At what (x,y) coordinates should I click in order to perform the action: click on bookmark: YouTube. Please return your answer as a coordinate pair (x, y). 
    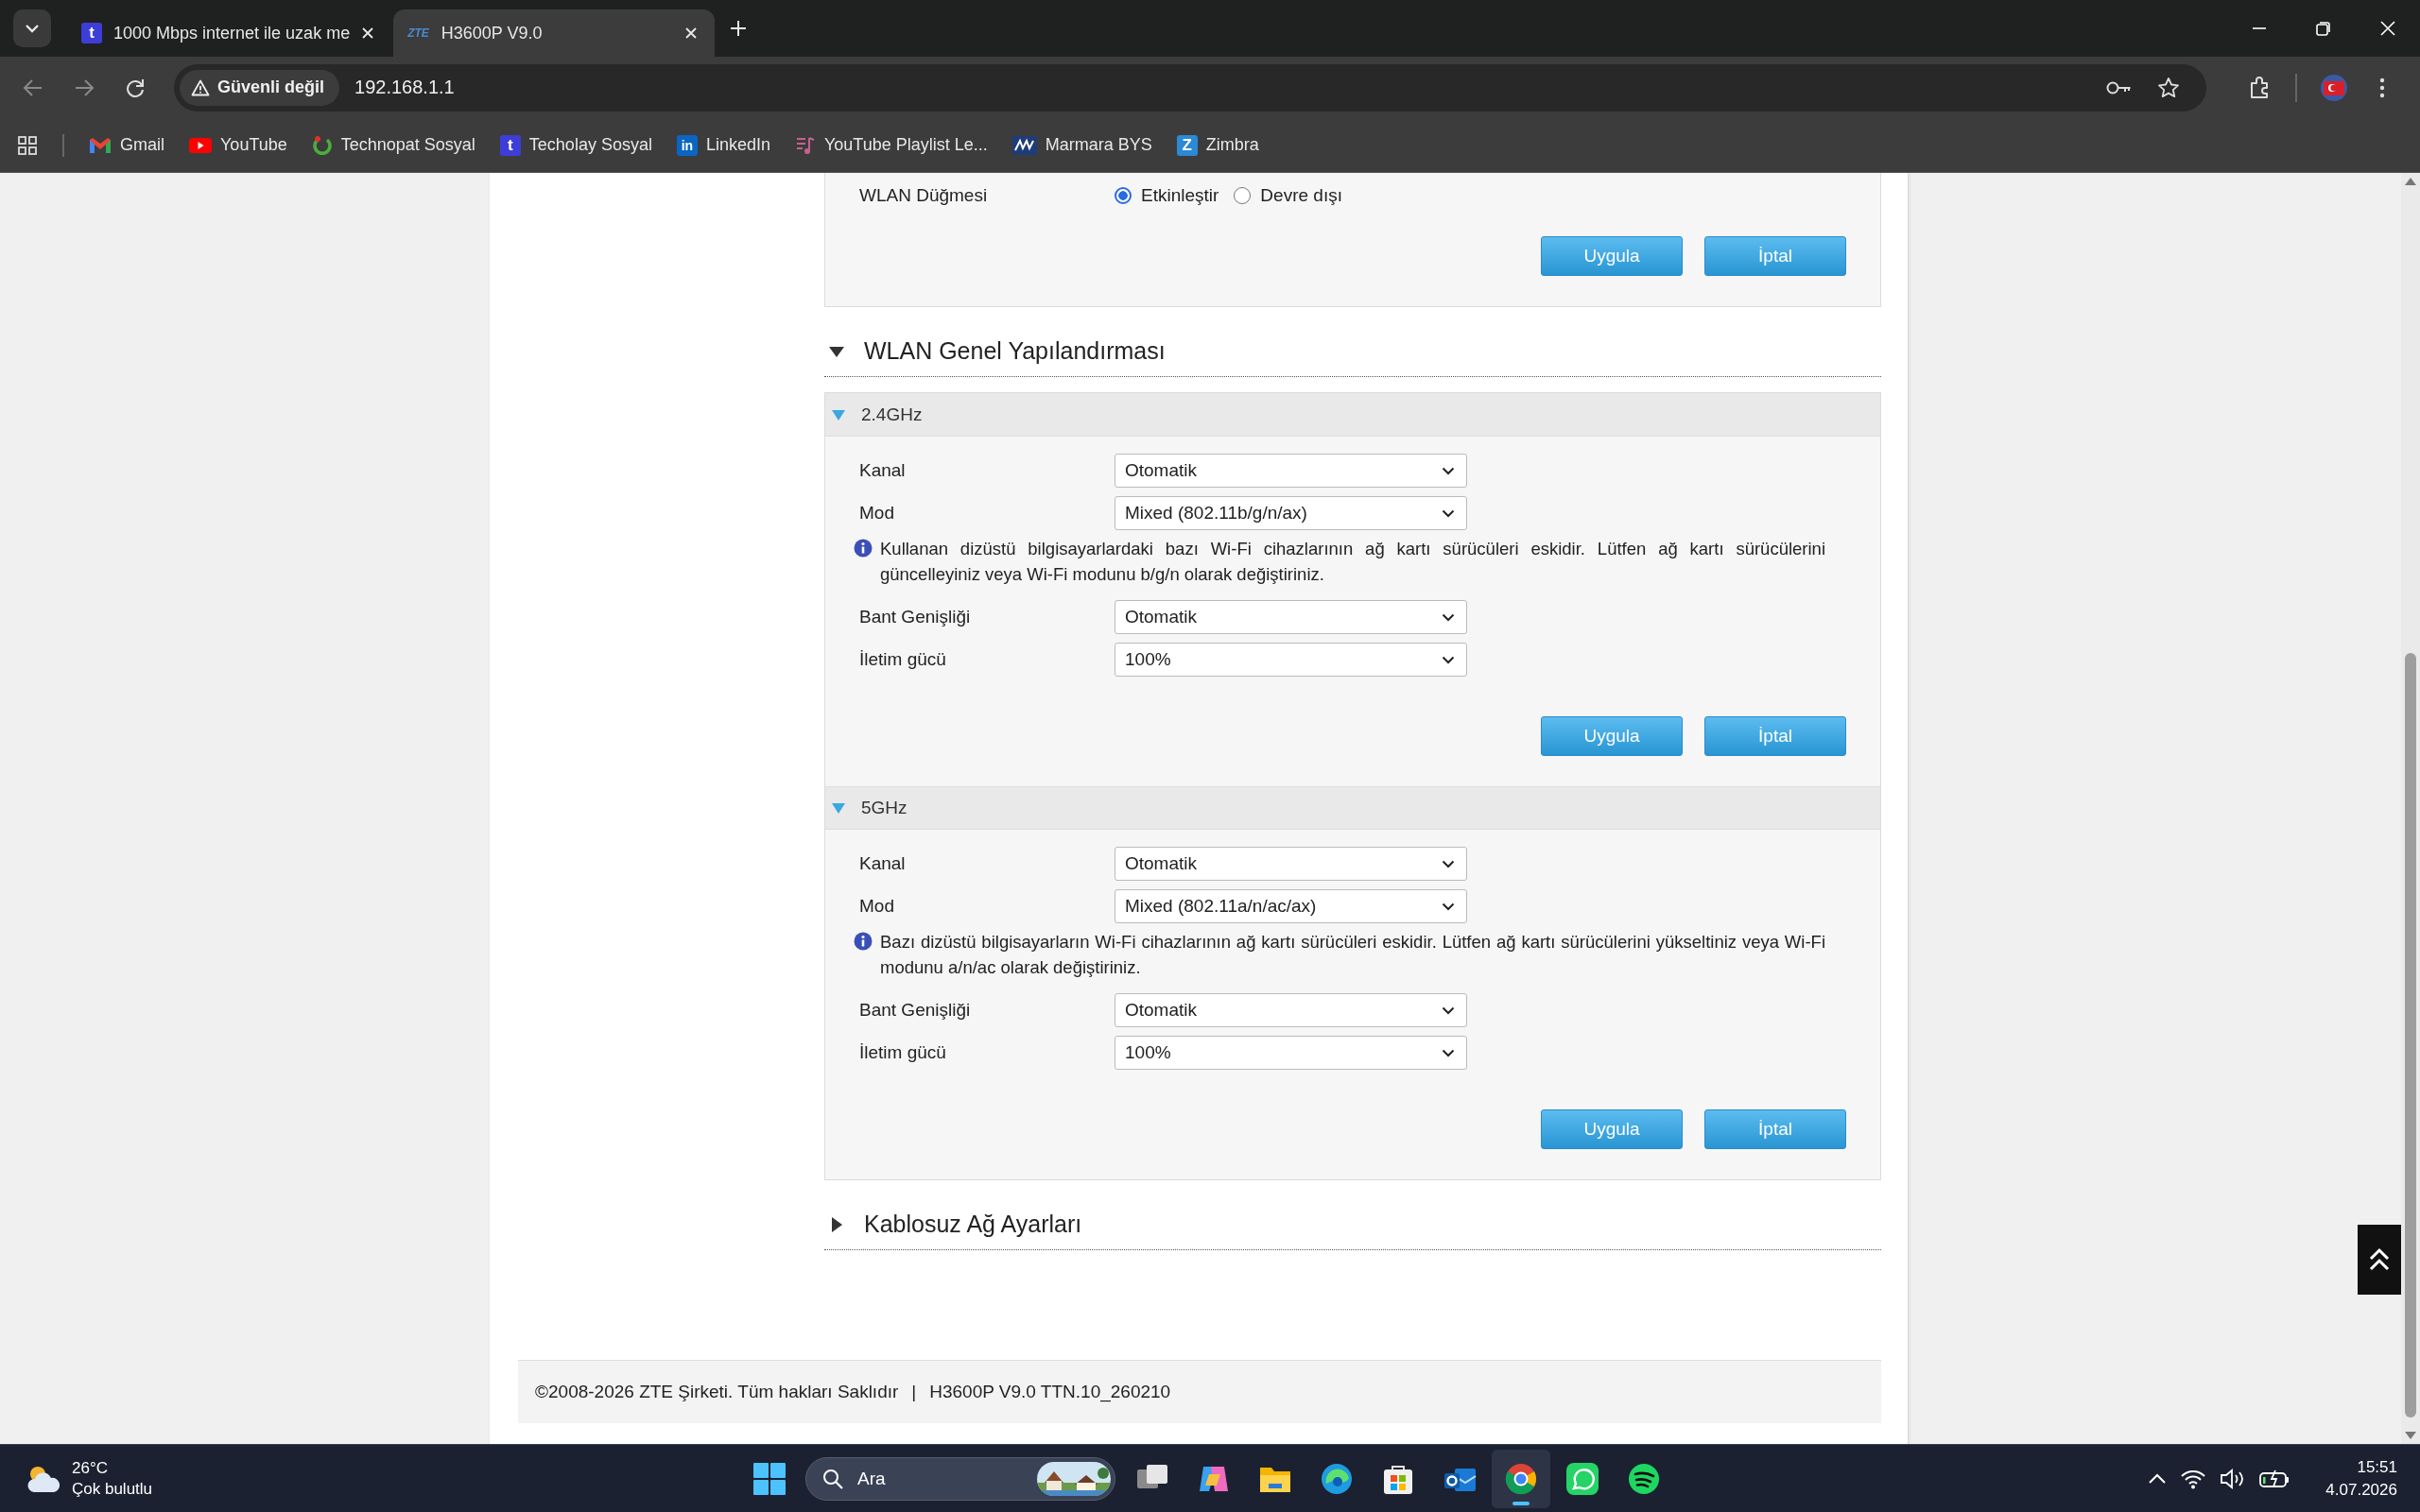
    Looking at the image, I should click on (238, 145).